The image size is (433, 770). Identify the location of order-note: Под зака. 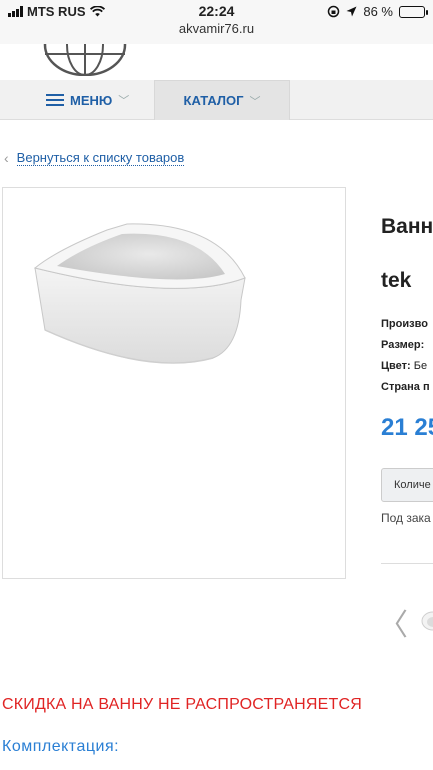
(406, 518).